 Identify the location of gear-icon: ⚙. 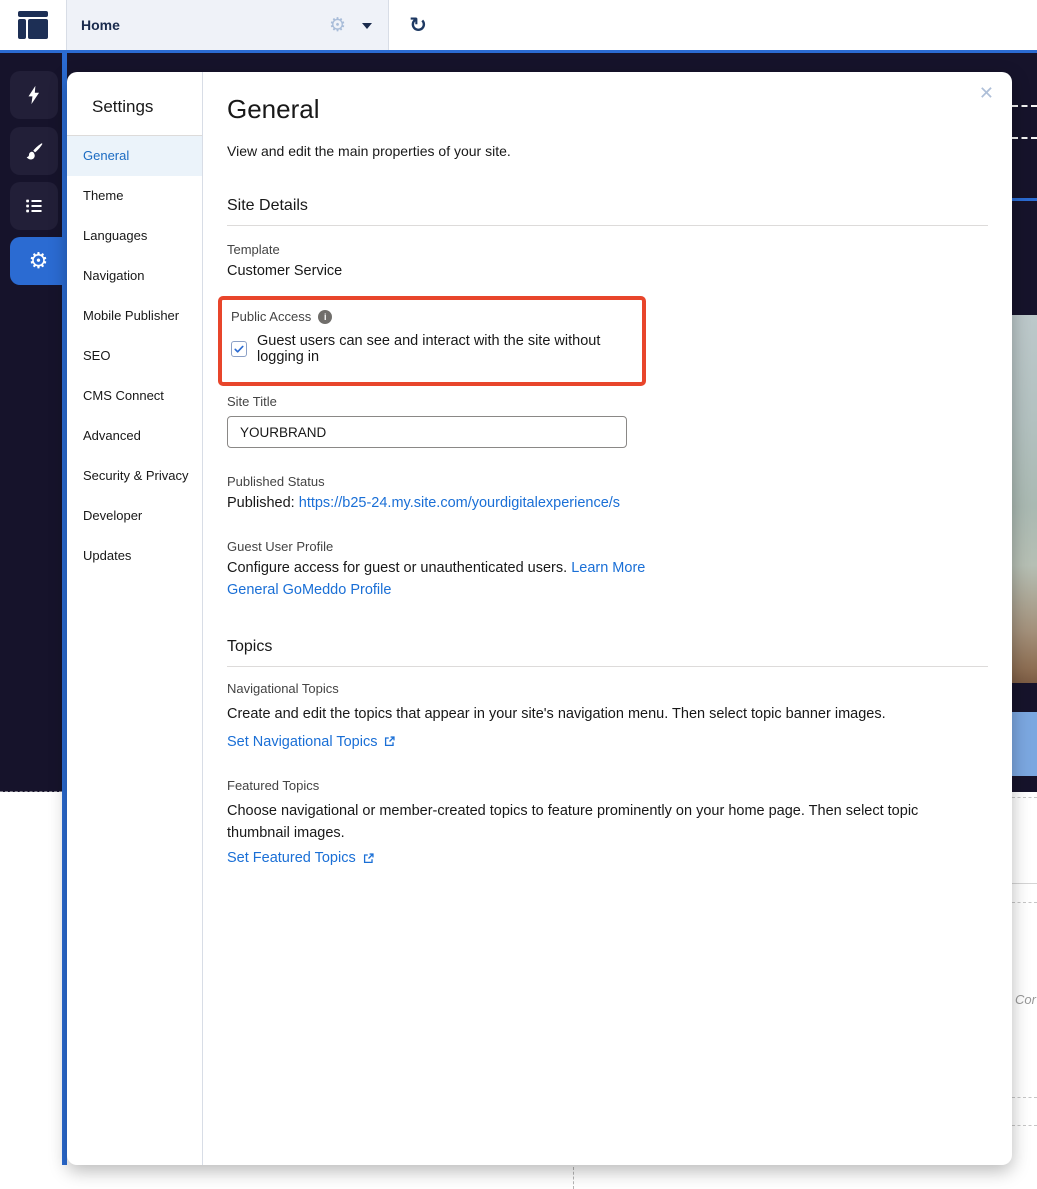
(38, 260).